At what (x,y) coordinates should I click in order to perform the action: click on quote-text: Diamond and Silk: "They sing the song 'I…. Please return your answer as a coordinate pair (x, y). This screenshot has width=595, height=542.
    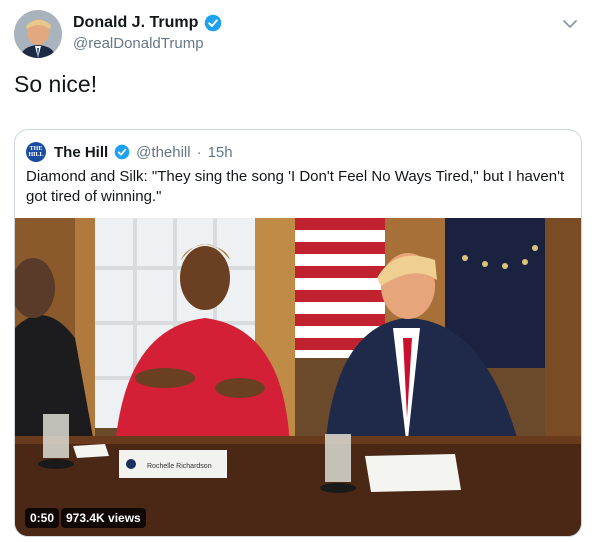
    Looking at the image, I should click on (295, 186).